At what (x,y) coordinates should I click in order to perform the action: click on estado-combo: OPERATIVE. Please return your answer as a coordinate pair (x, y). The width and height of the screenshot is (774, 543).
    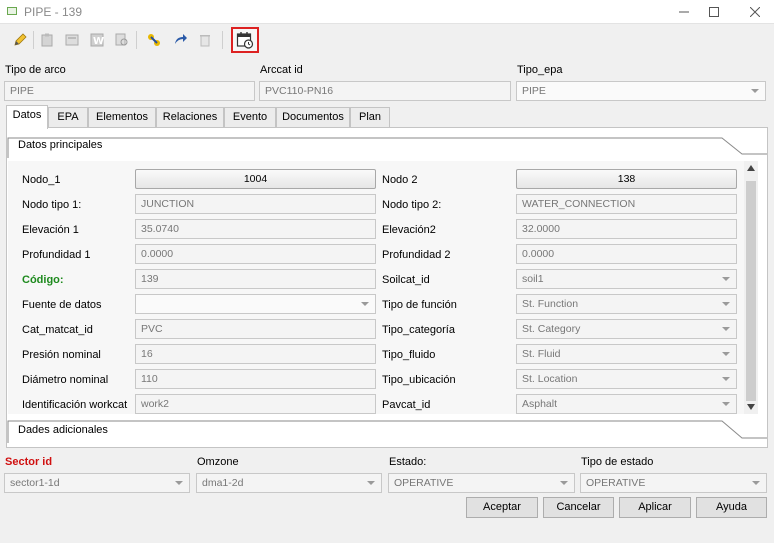
    Looking at the image, I should click on (481, 483).